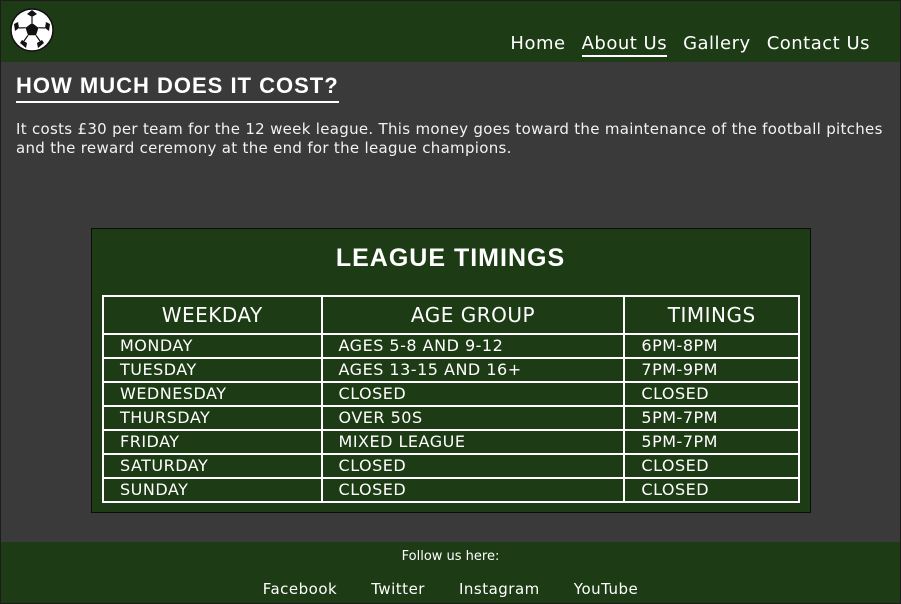  What do you see at coordinates (212, 394) in the screenshot?
I see `weekday-cell: WEDNESDAY` at bounding box center [212, 394].